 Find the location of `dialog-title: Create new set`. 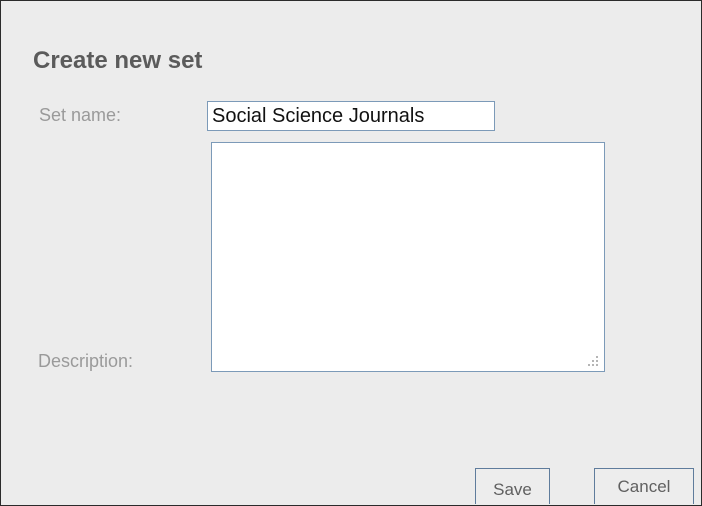

dialog-title: Create new set is located at coordinates (118, 60).